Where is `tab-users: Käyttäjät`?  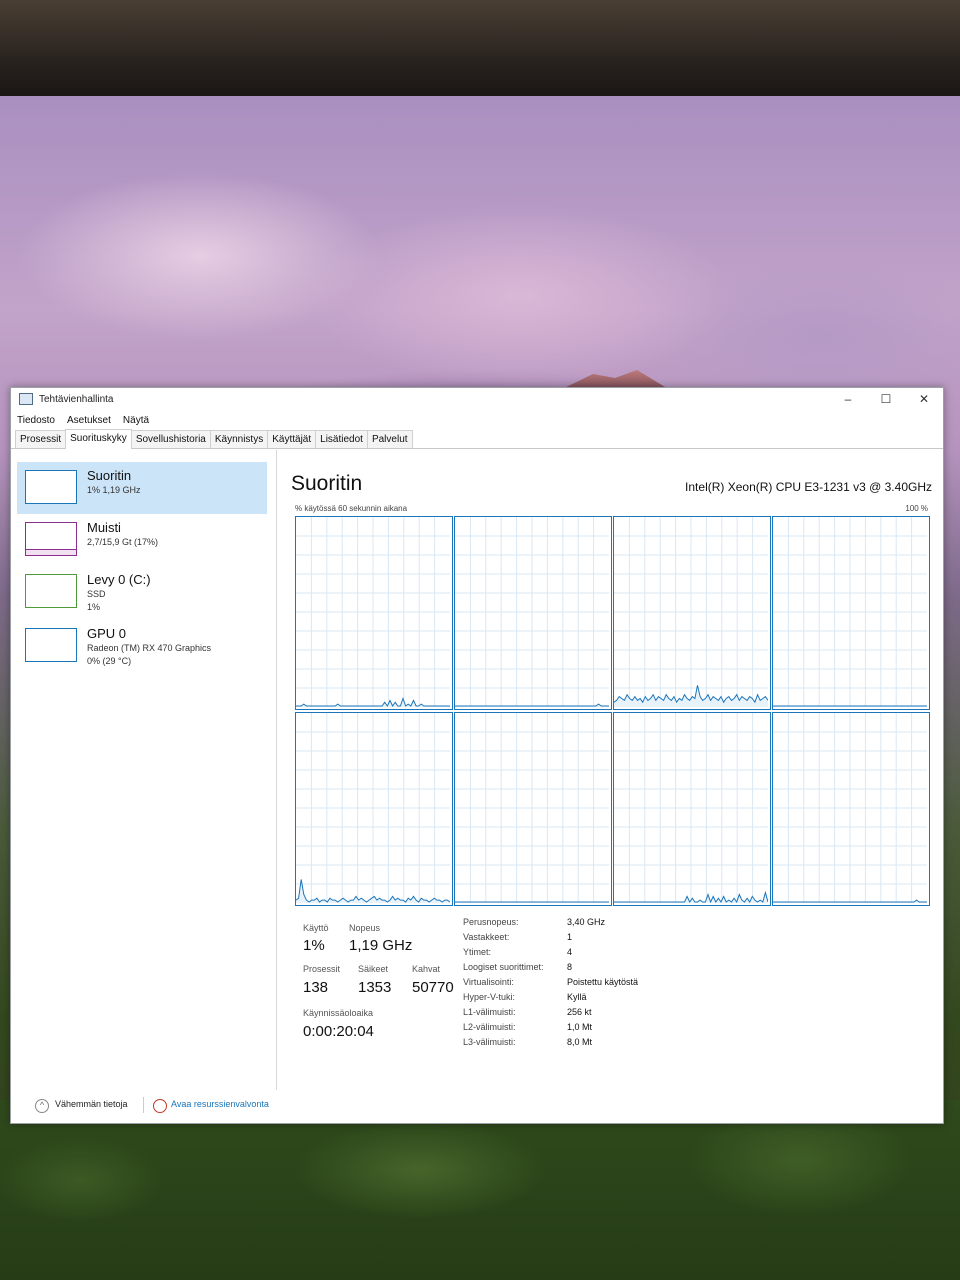 tab-users: Käyttäjät is located at coordinates (292, 439).